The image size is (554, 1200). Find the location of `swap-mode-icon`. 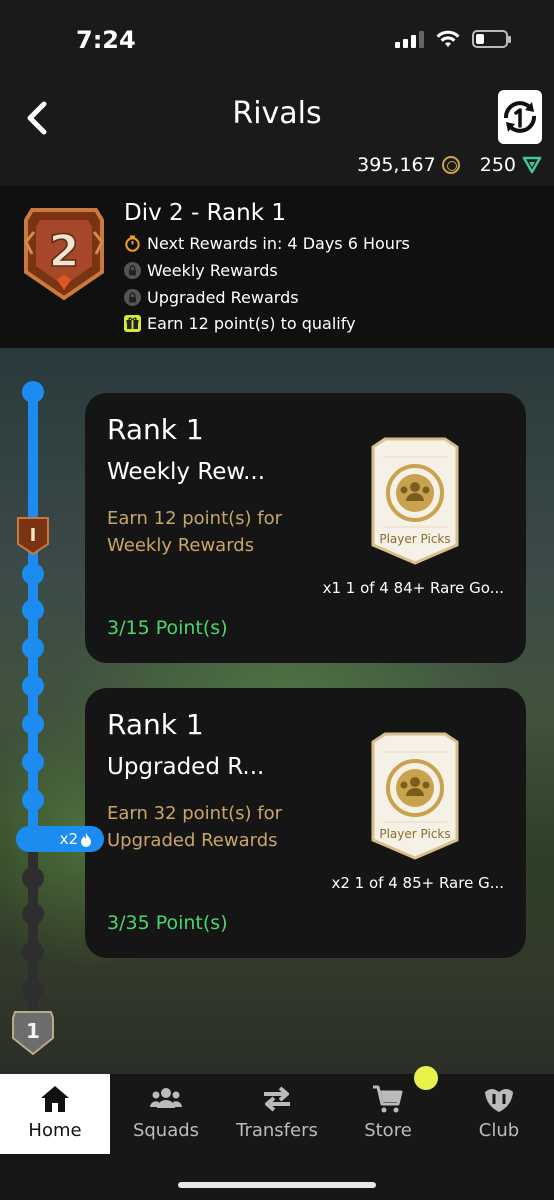

swap-mode-icon is located at coordinates (520, 117).